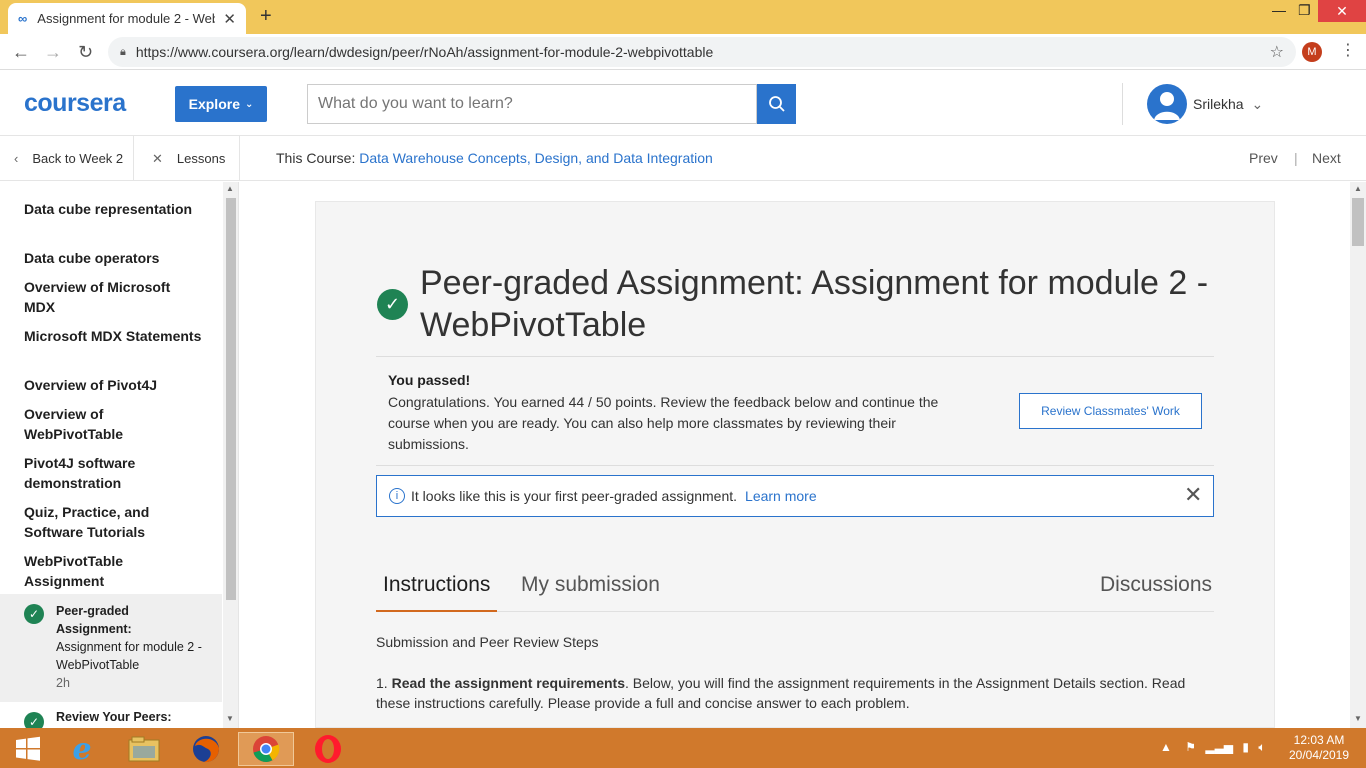 The height and width of the screenshot is (768, 1366). Describe the element at coordinates (114, 297) in the screenshot. I see `sidebar-item-microsoft-mdx-overview: Overview of Microsoft MDX` at that location.